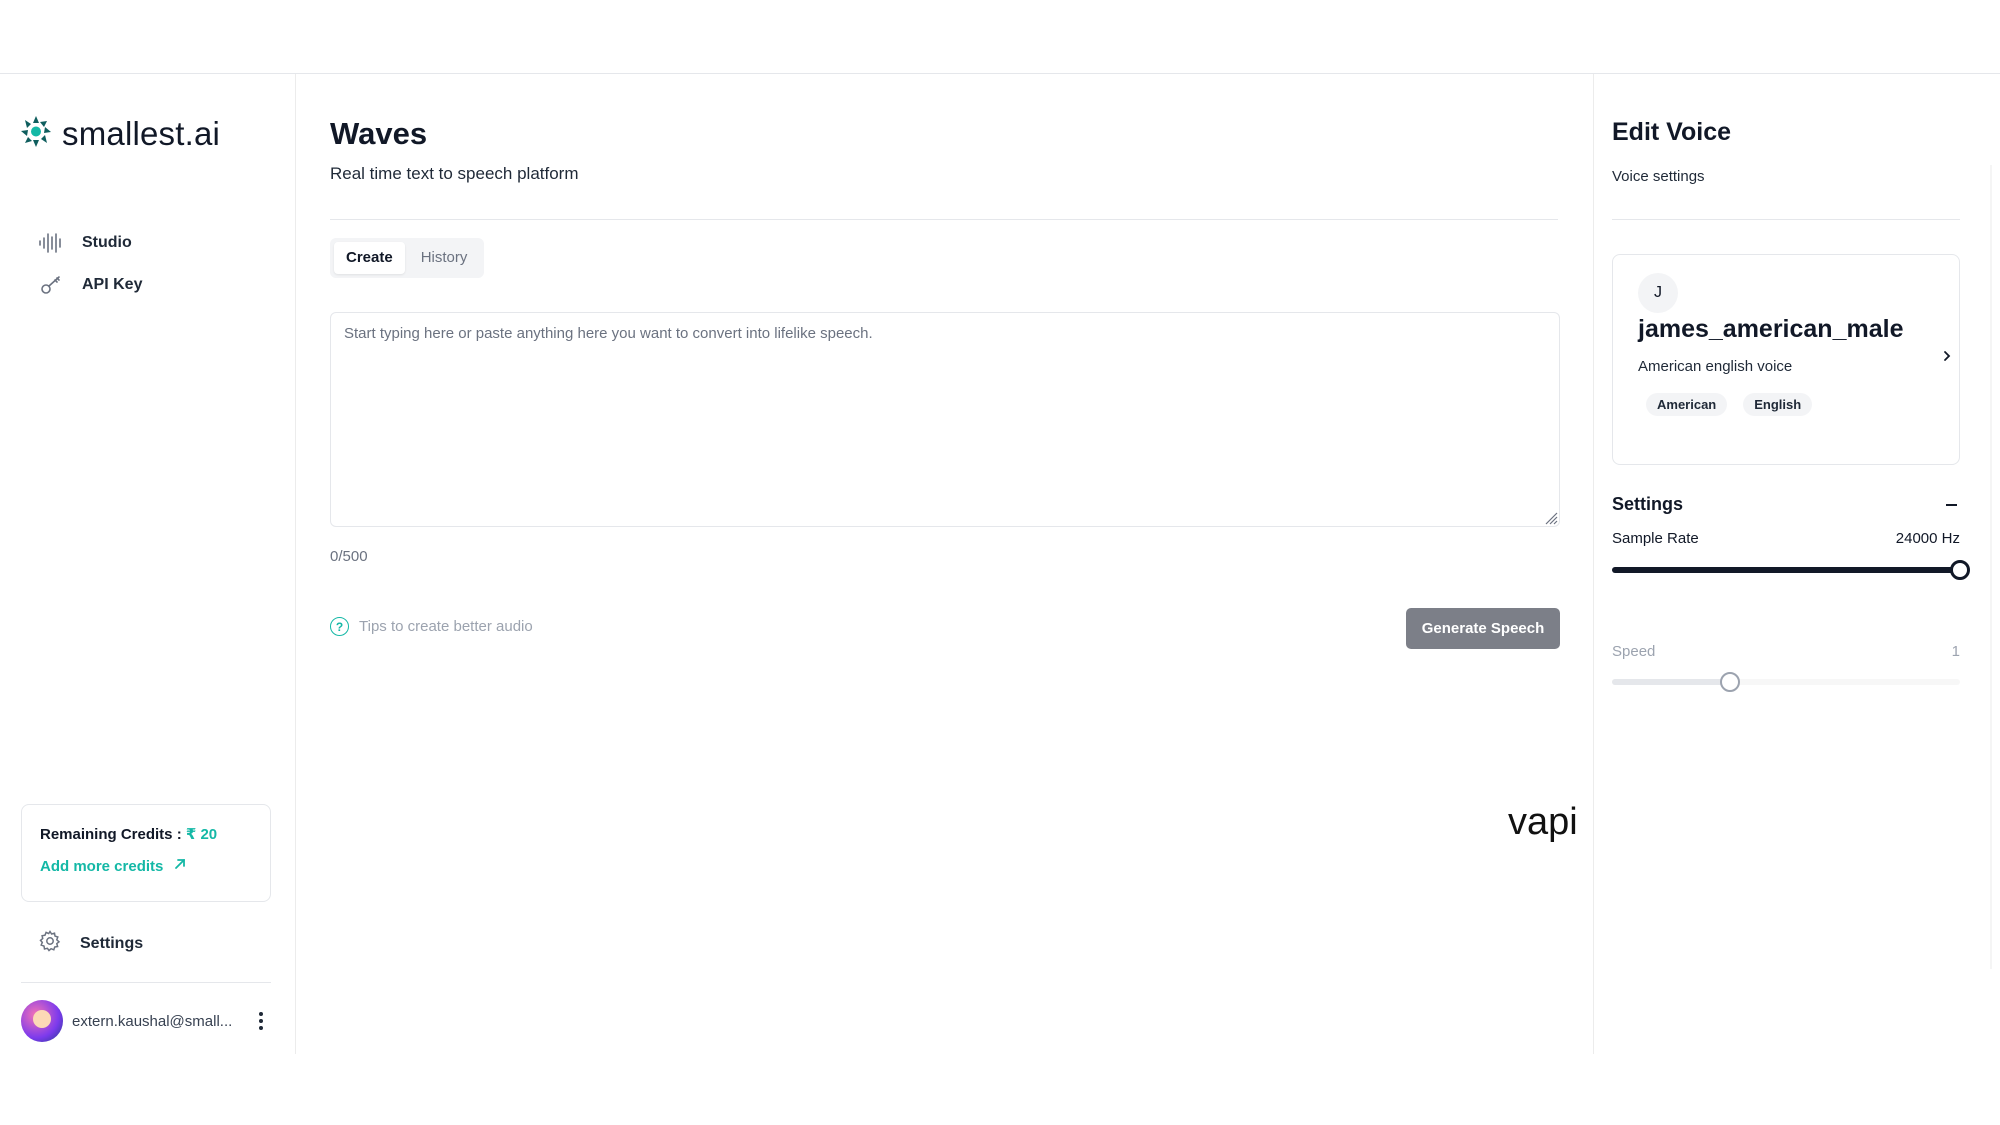 This screenshot has width=2000, height=1125. Describe the element at coordinates (1687, 404) in the screenshot. I see `tag-accent: American` at that location.